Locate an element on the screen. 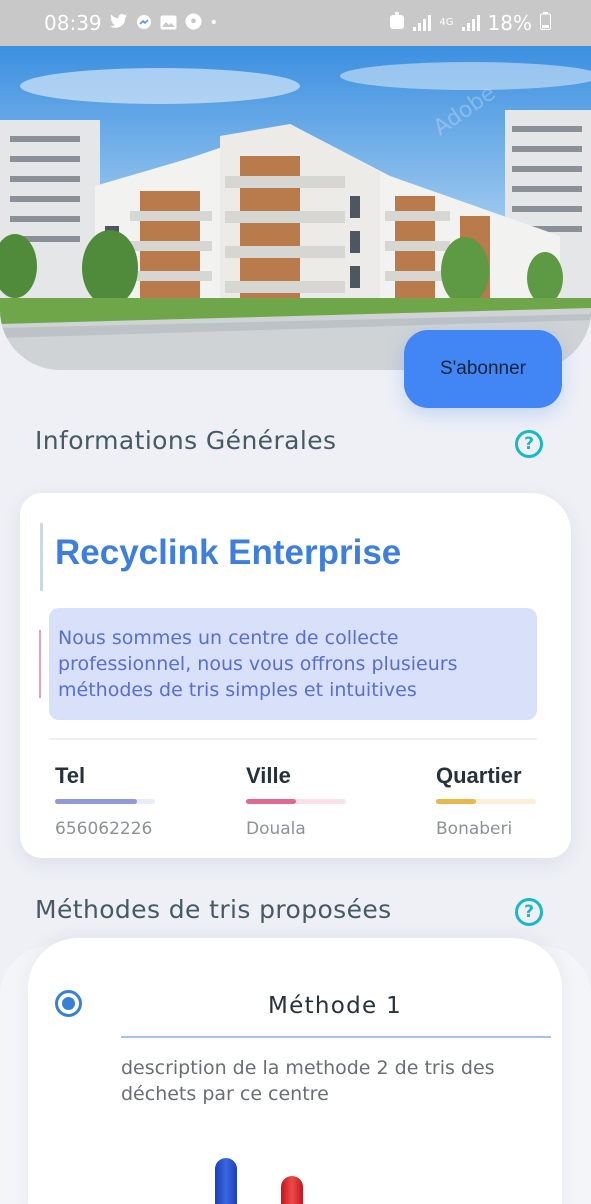 The height and width of the screenshot is (1204, 591). red-bin-icon is located at coordinates (292, 1190).